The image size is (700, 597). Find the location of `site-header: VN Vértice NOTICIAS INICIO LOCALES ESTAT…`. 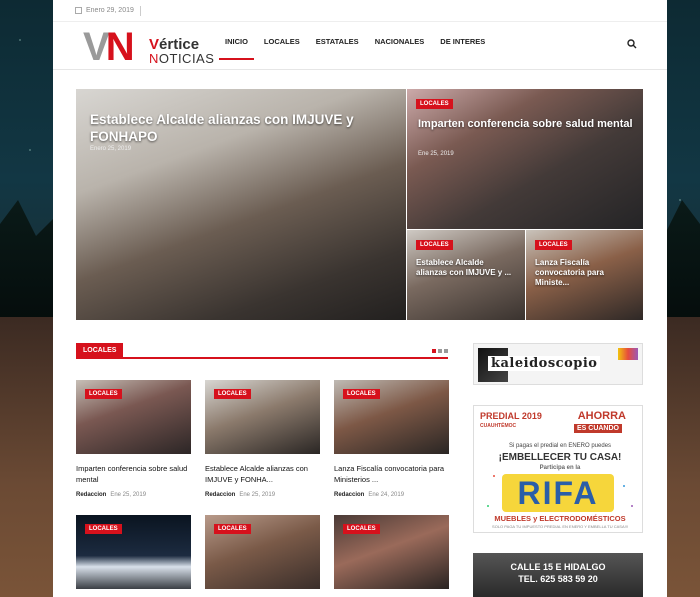

site-header: VN Vértice NOTICIAS INICIO LOCALES ESTAT… is located at coordinates (360, 46).